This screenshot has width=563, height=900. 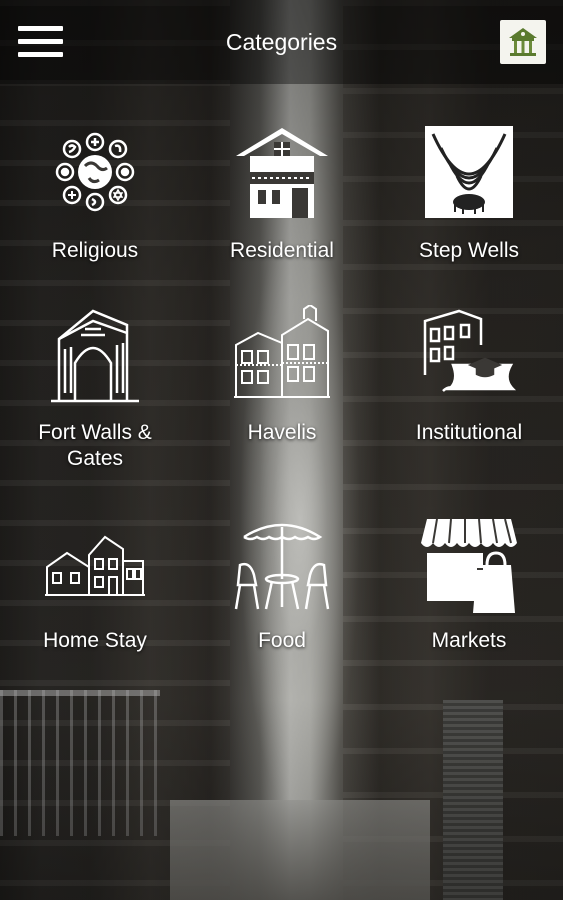 I want to click on category-home-stay: Home Stay, so click(x=95, y=590).